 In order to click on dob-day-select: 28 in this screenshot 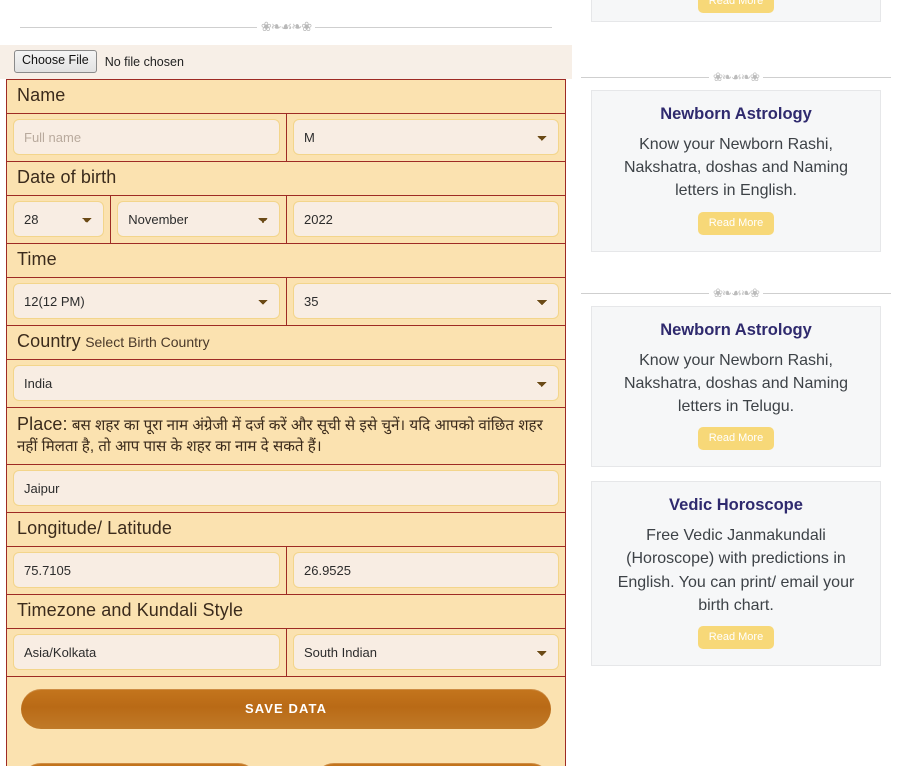, I will do `click(59, 219)`.